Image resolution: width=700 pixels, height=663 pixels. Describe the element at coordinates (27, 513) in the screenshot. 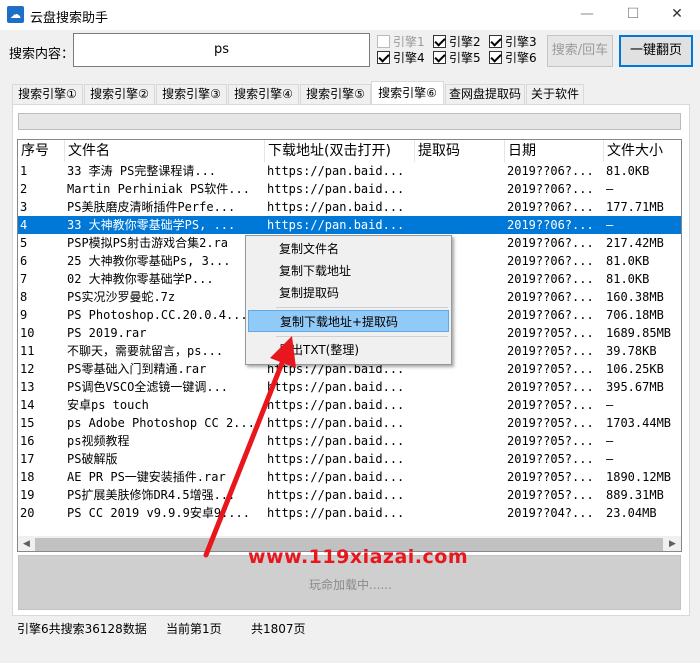

I see `cell-index: 20` at that location.